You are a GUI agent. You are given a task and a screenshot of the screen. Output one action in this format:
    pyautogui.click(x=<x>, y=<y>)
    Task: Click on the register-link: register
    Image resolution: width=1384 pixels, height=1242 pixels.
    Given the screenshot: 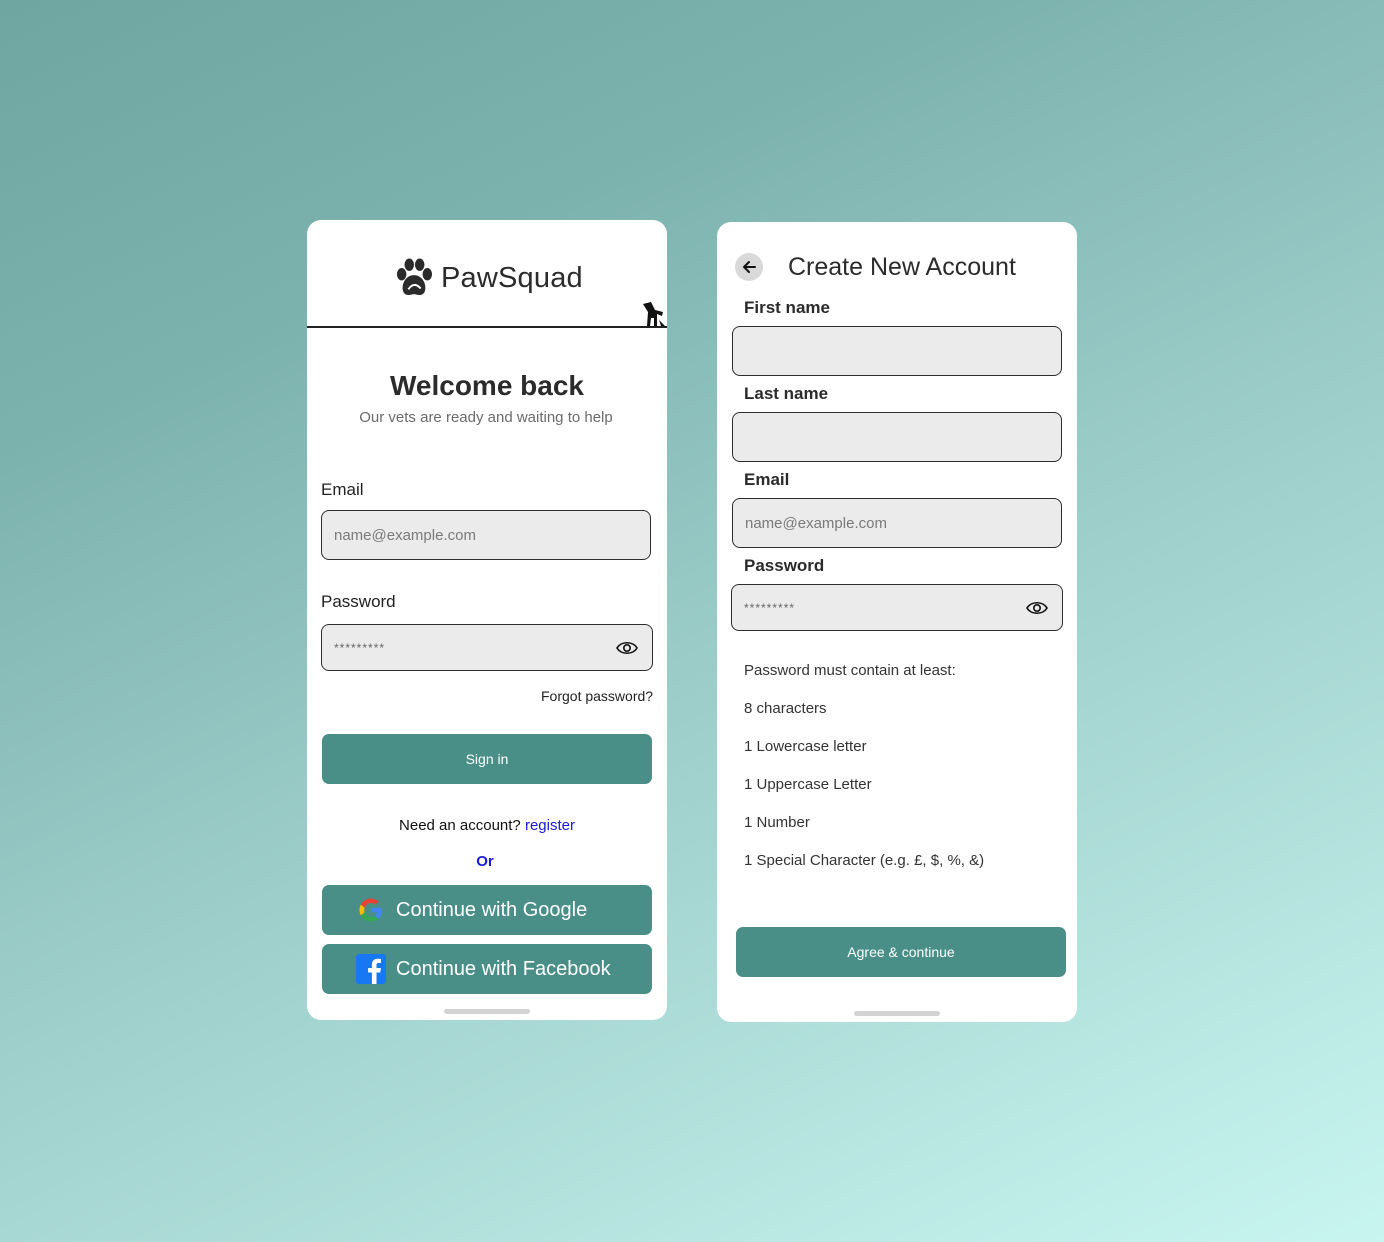 What is the action you would take?
    pyautogui.click(x=550, y=825)
    